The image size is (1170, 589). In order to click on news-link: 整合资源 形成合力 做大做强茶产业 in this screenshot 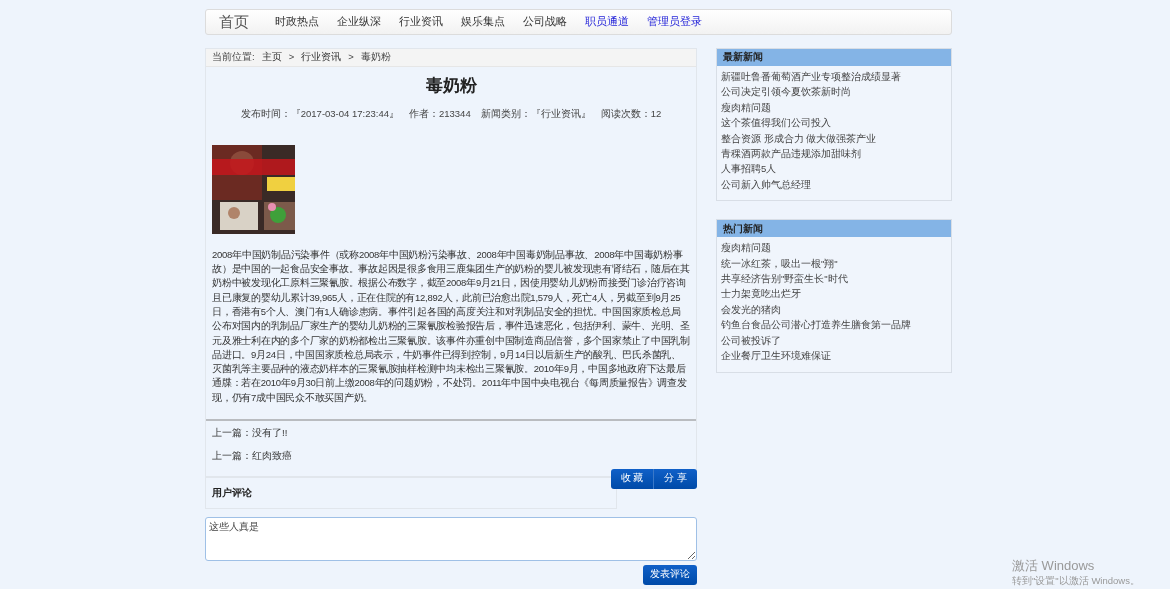, I will do `click(834, 138)`.